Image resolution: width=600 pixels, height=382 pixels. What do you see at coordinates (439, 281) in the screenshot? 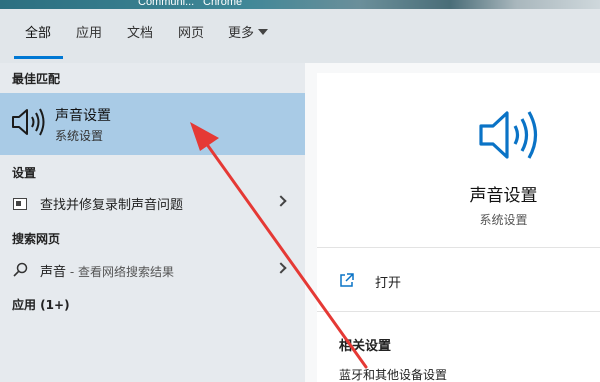
I see `open-action: 打开` at bounding box center [439, 281].